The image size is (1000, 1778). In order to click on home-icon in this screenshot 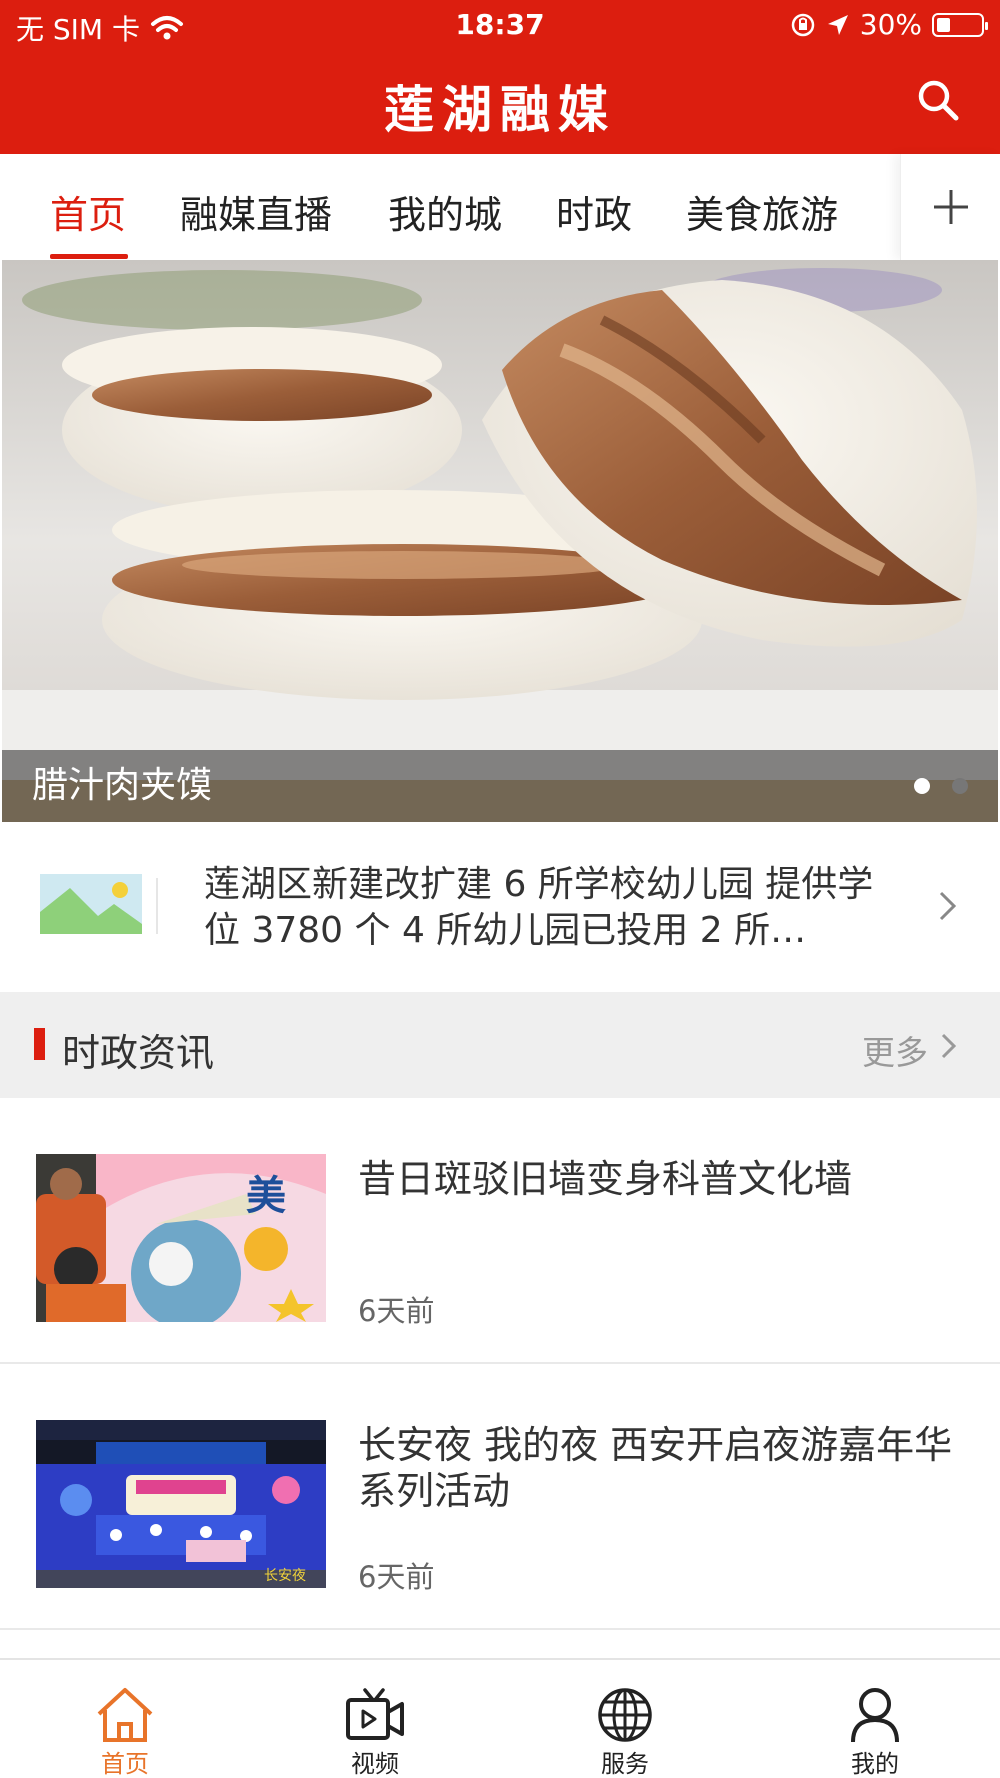, I will do `click(125, 1715)`.